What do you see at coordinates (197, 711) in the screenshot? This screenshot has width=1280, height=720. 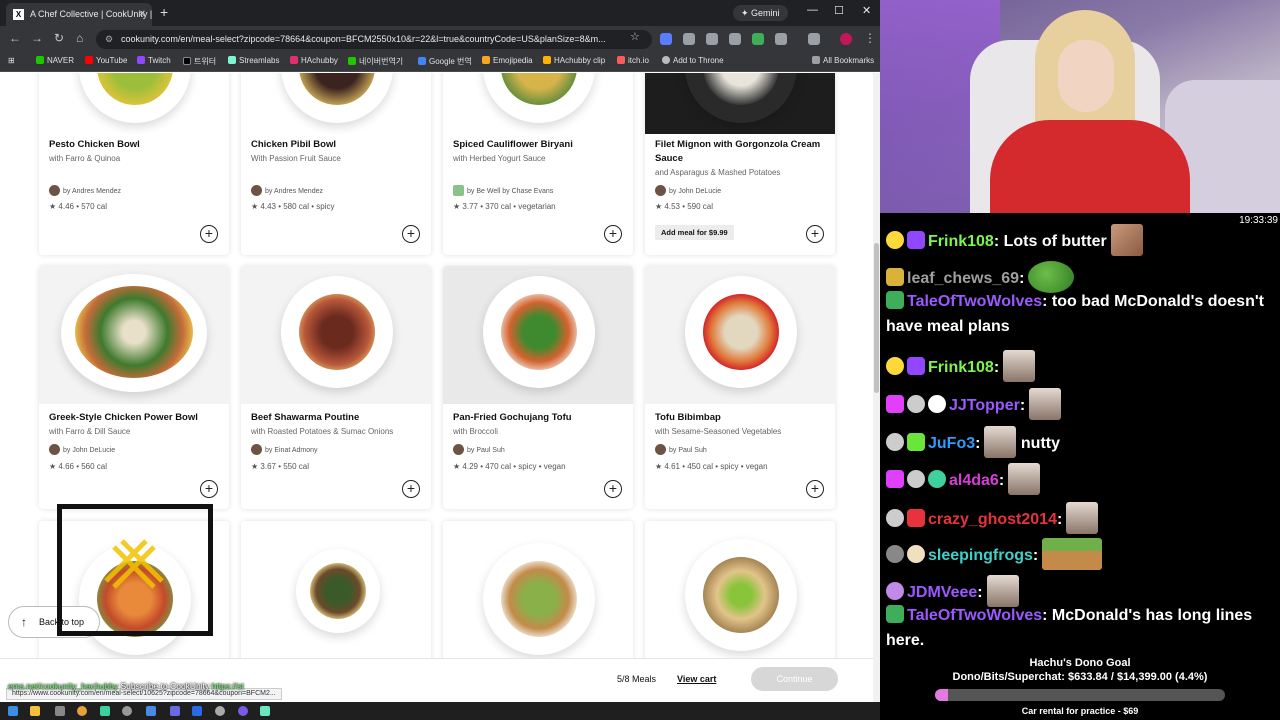 I see `steam-icon` at bounding box center [197, 711].